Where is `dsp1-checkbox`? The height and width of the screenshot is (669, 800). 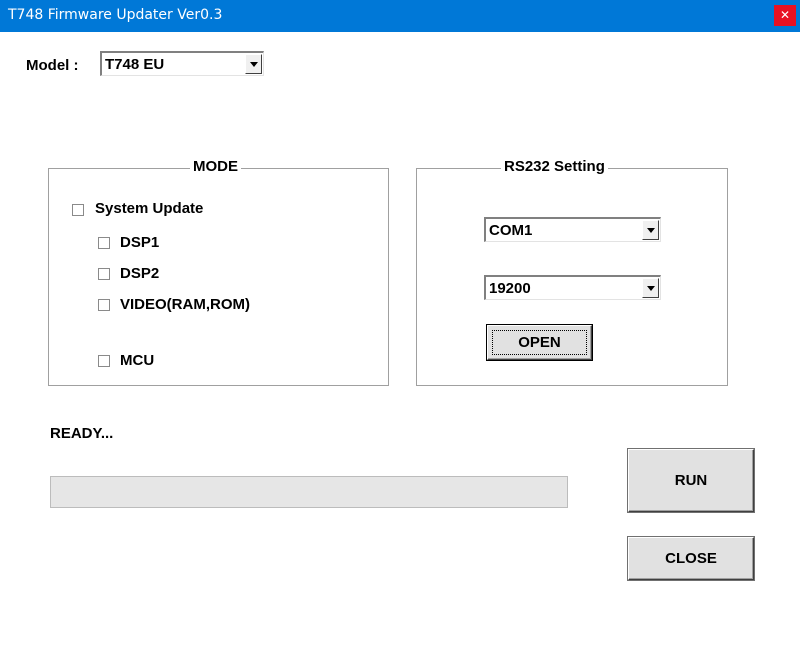
dsp1-checkbox is located at coordinates (104, 243).